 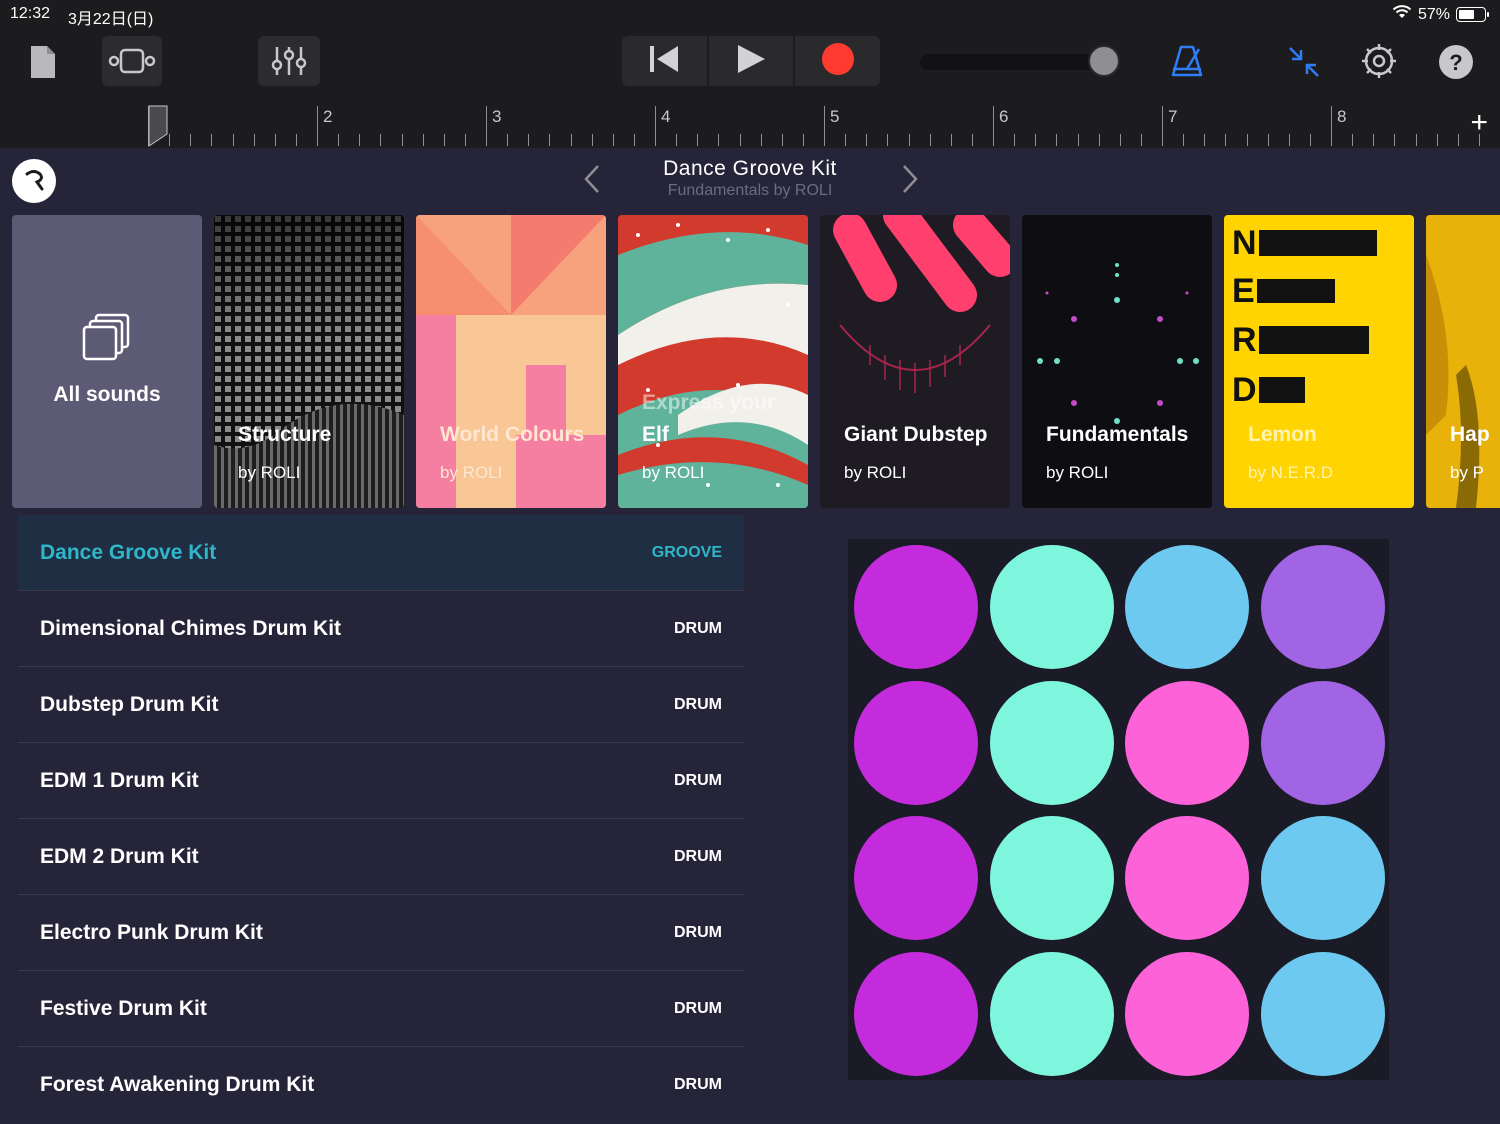 I want to click on card-lemon: N E R D Lemon by N.E.R.D, so click(x=1319, y=361).